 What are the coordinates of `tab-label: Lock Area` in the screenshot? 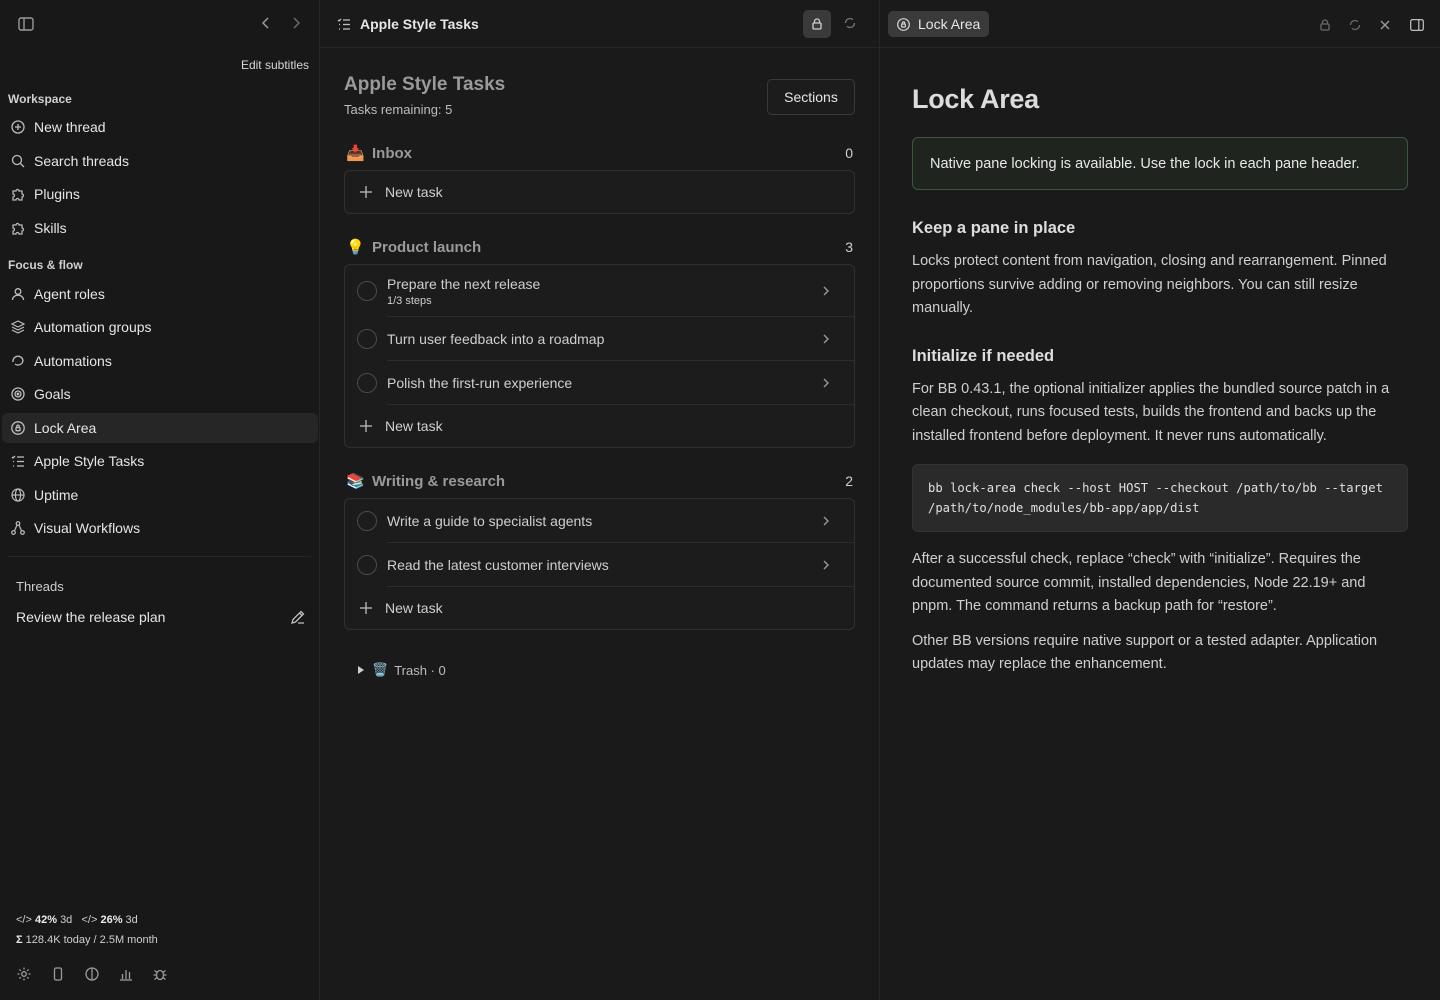 It's located at (949, 24).